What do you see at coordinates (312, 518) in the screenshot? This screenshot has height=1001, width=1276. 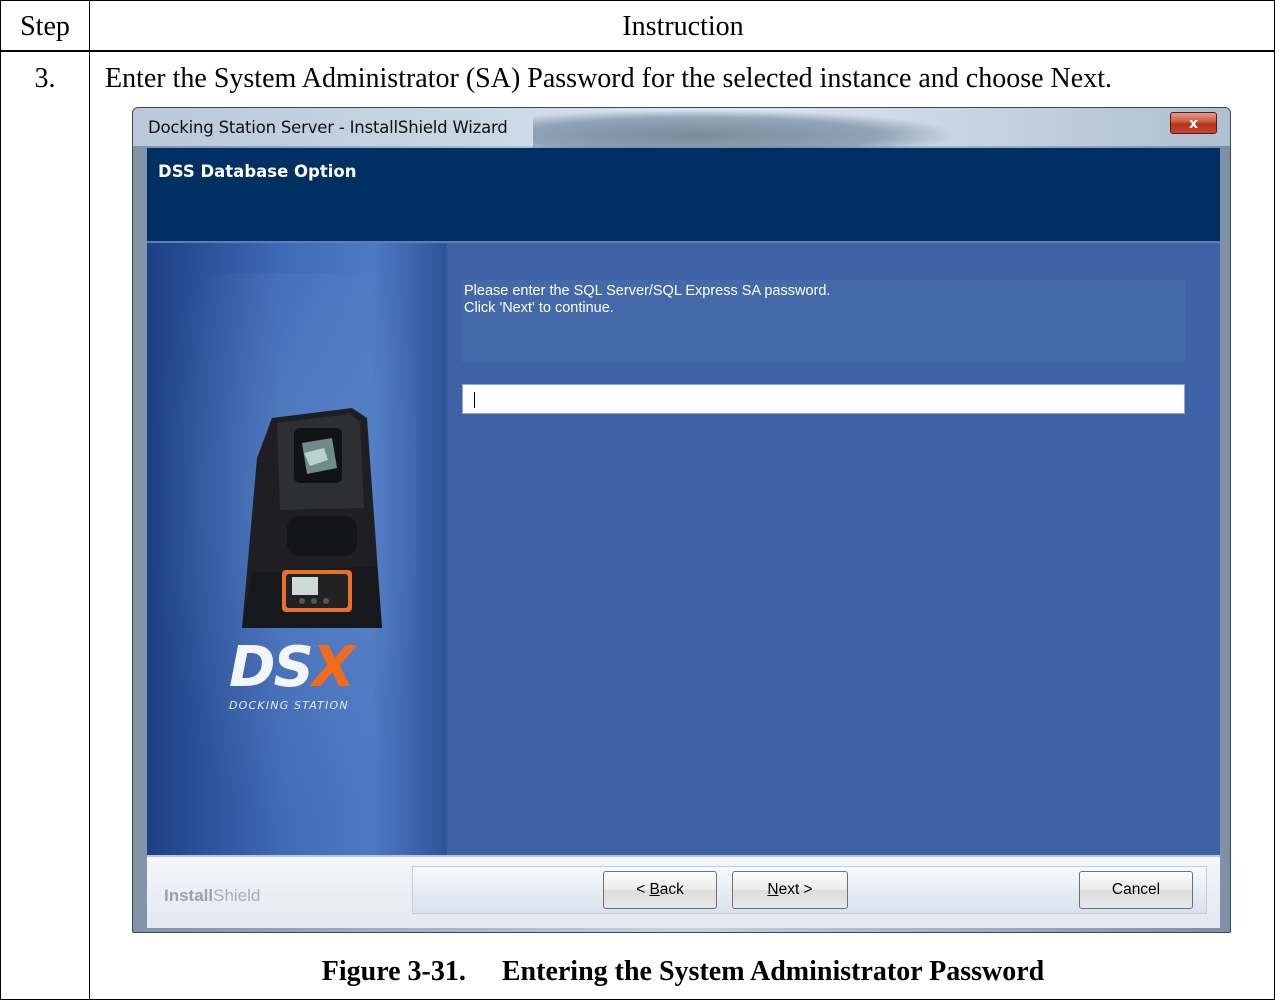 I see `docking-station-image` at bounding box center [312, 518].